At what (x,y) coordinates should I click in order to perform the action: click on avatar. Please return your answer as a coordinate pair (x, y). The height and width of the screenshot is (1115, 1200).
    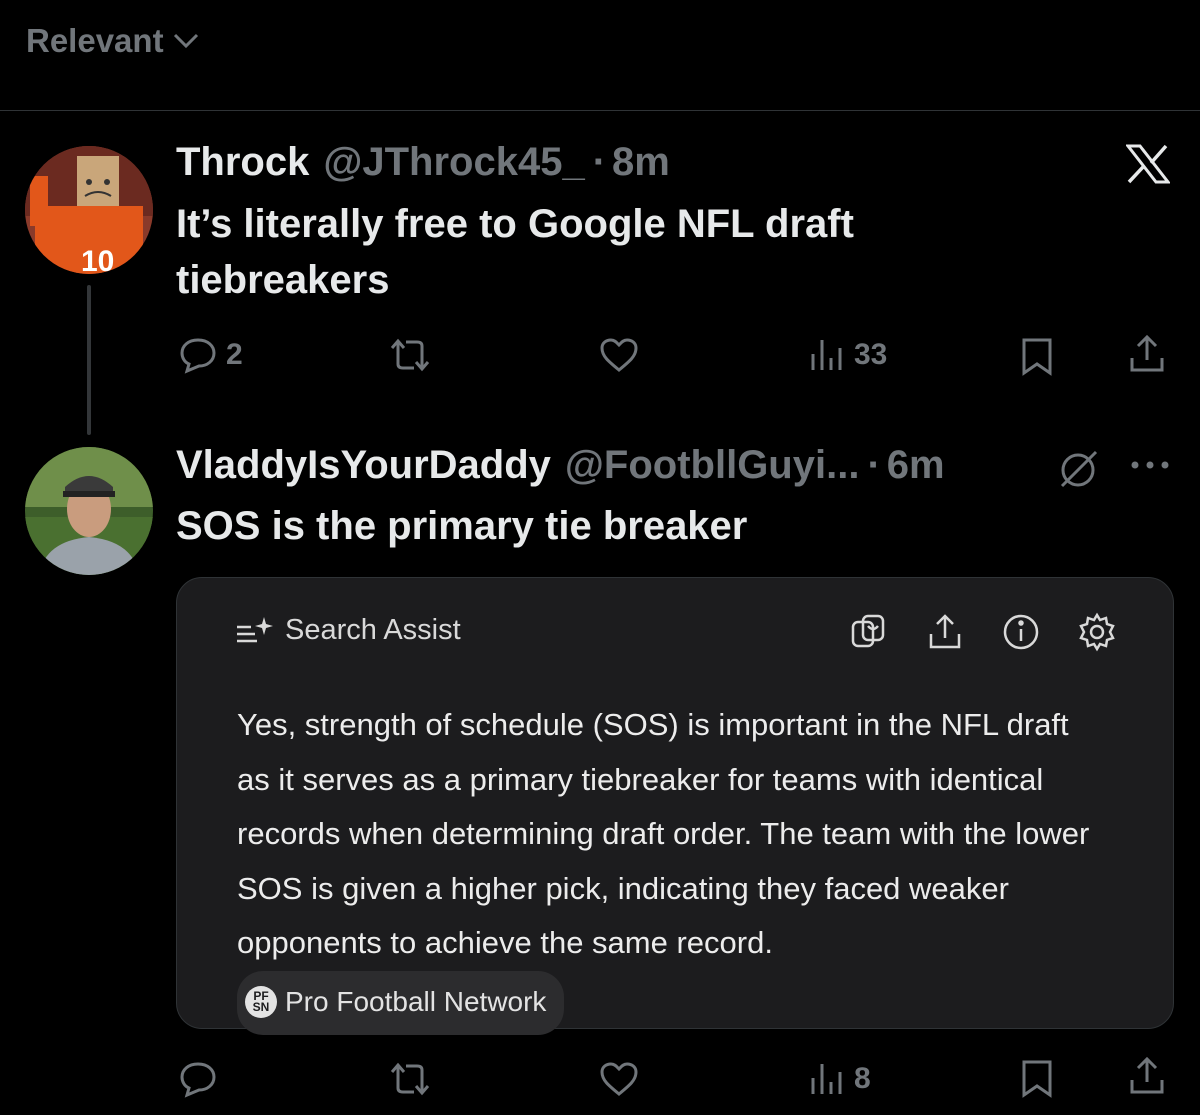
    Looking at the image, I should click on (89, 511).